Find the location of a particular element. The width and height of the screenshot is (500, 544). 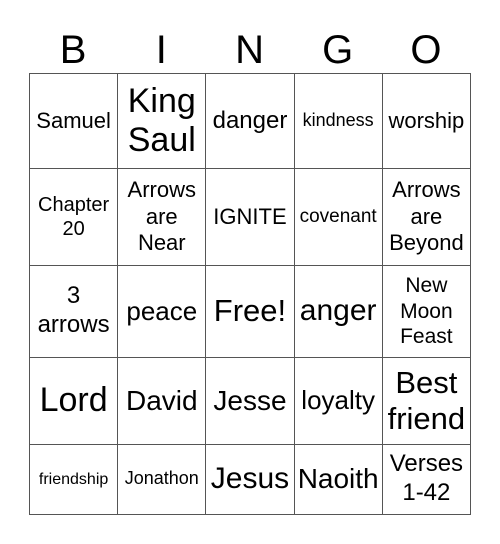

bingo-cell: Naoith is located at coordinates (338, 479).